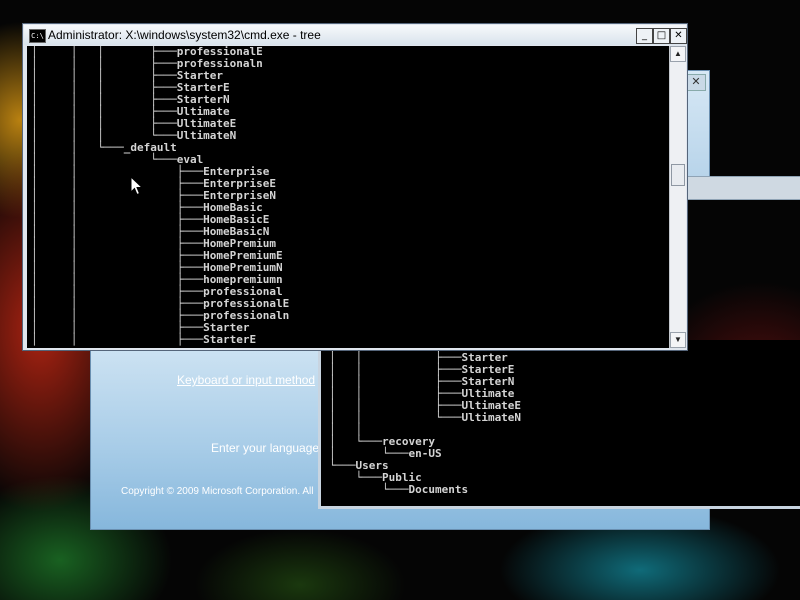  Describe the element at coordinates (399, 489) in the screenshot. I see `console-line: └───Documents` at that location.